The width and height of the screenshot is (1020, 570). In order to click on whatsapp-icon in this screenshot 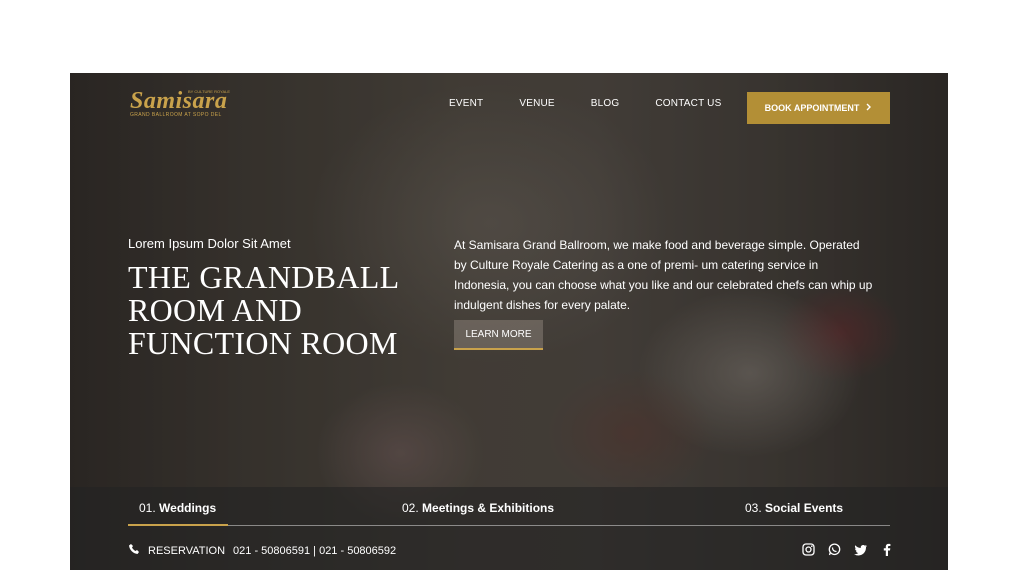, I will do `click(834, 549)`.